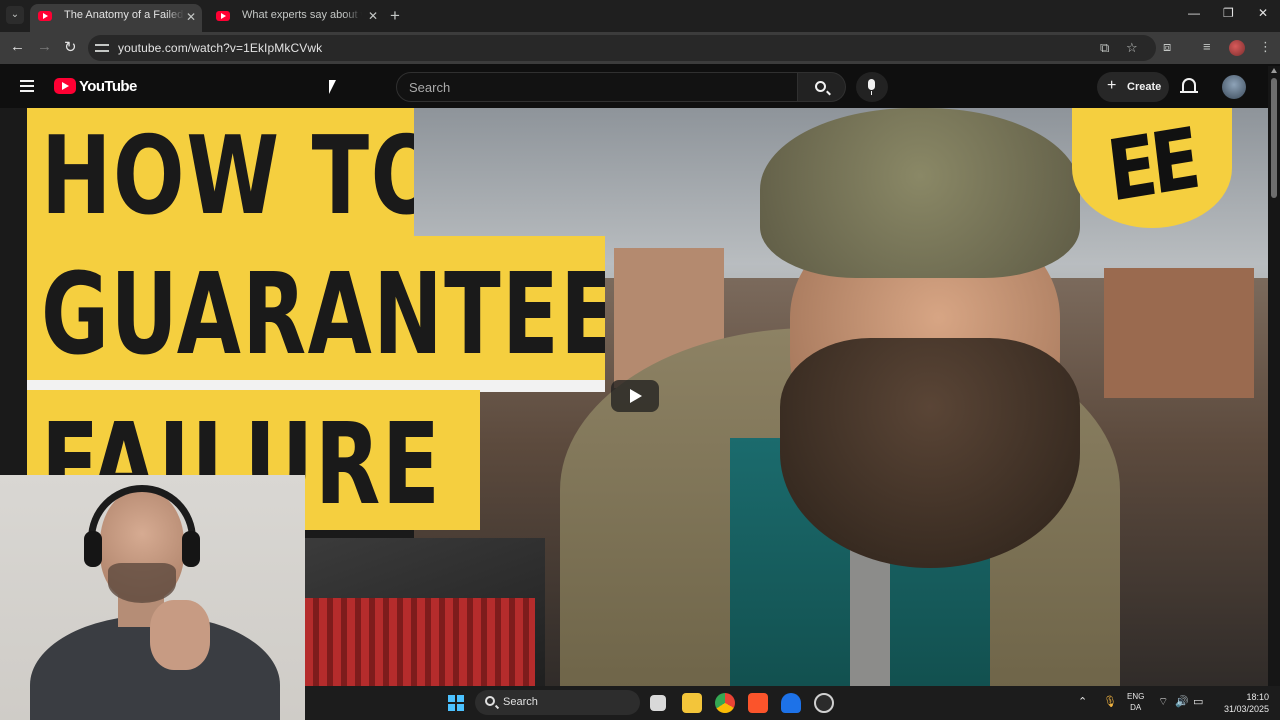 The height and width of the screenshot is (720, 1280). What do you see at coordinates (1237, 48) in the screenshot?
I see `profile-avatar-icon` at bounding box center [1237, 48].